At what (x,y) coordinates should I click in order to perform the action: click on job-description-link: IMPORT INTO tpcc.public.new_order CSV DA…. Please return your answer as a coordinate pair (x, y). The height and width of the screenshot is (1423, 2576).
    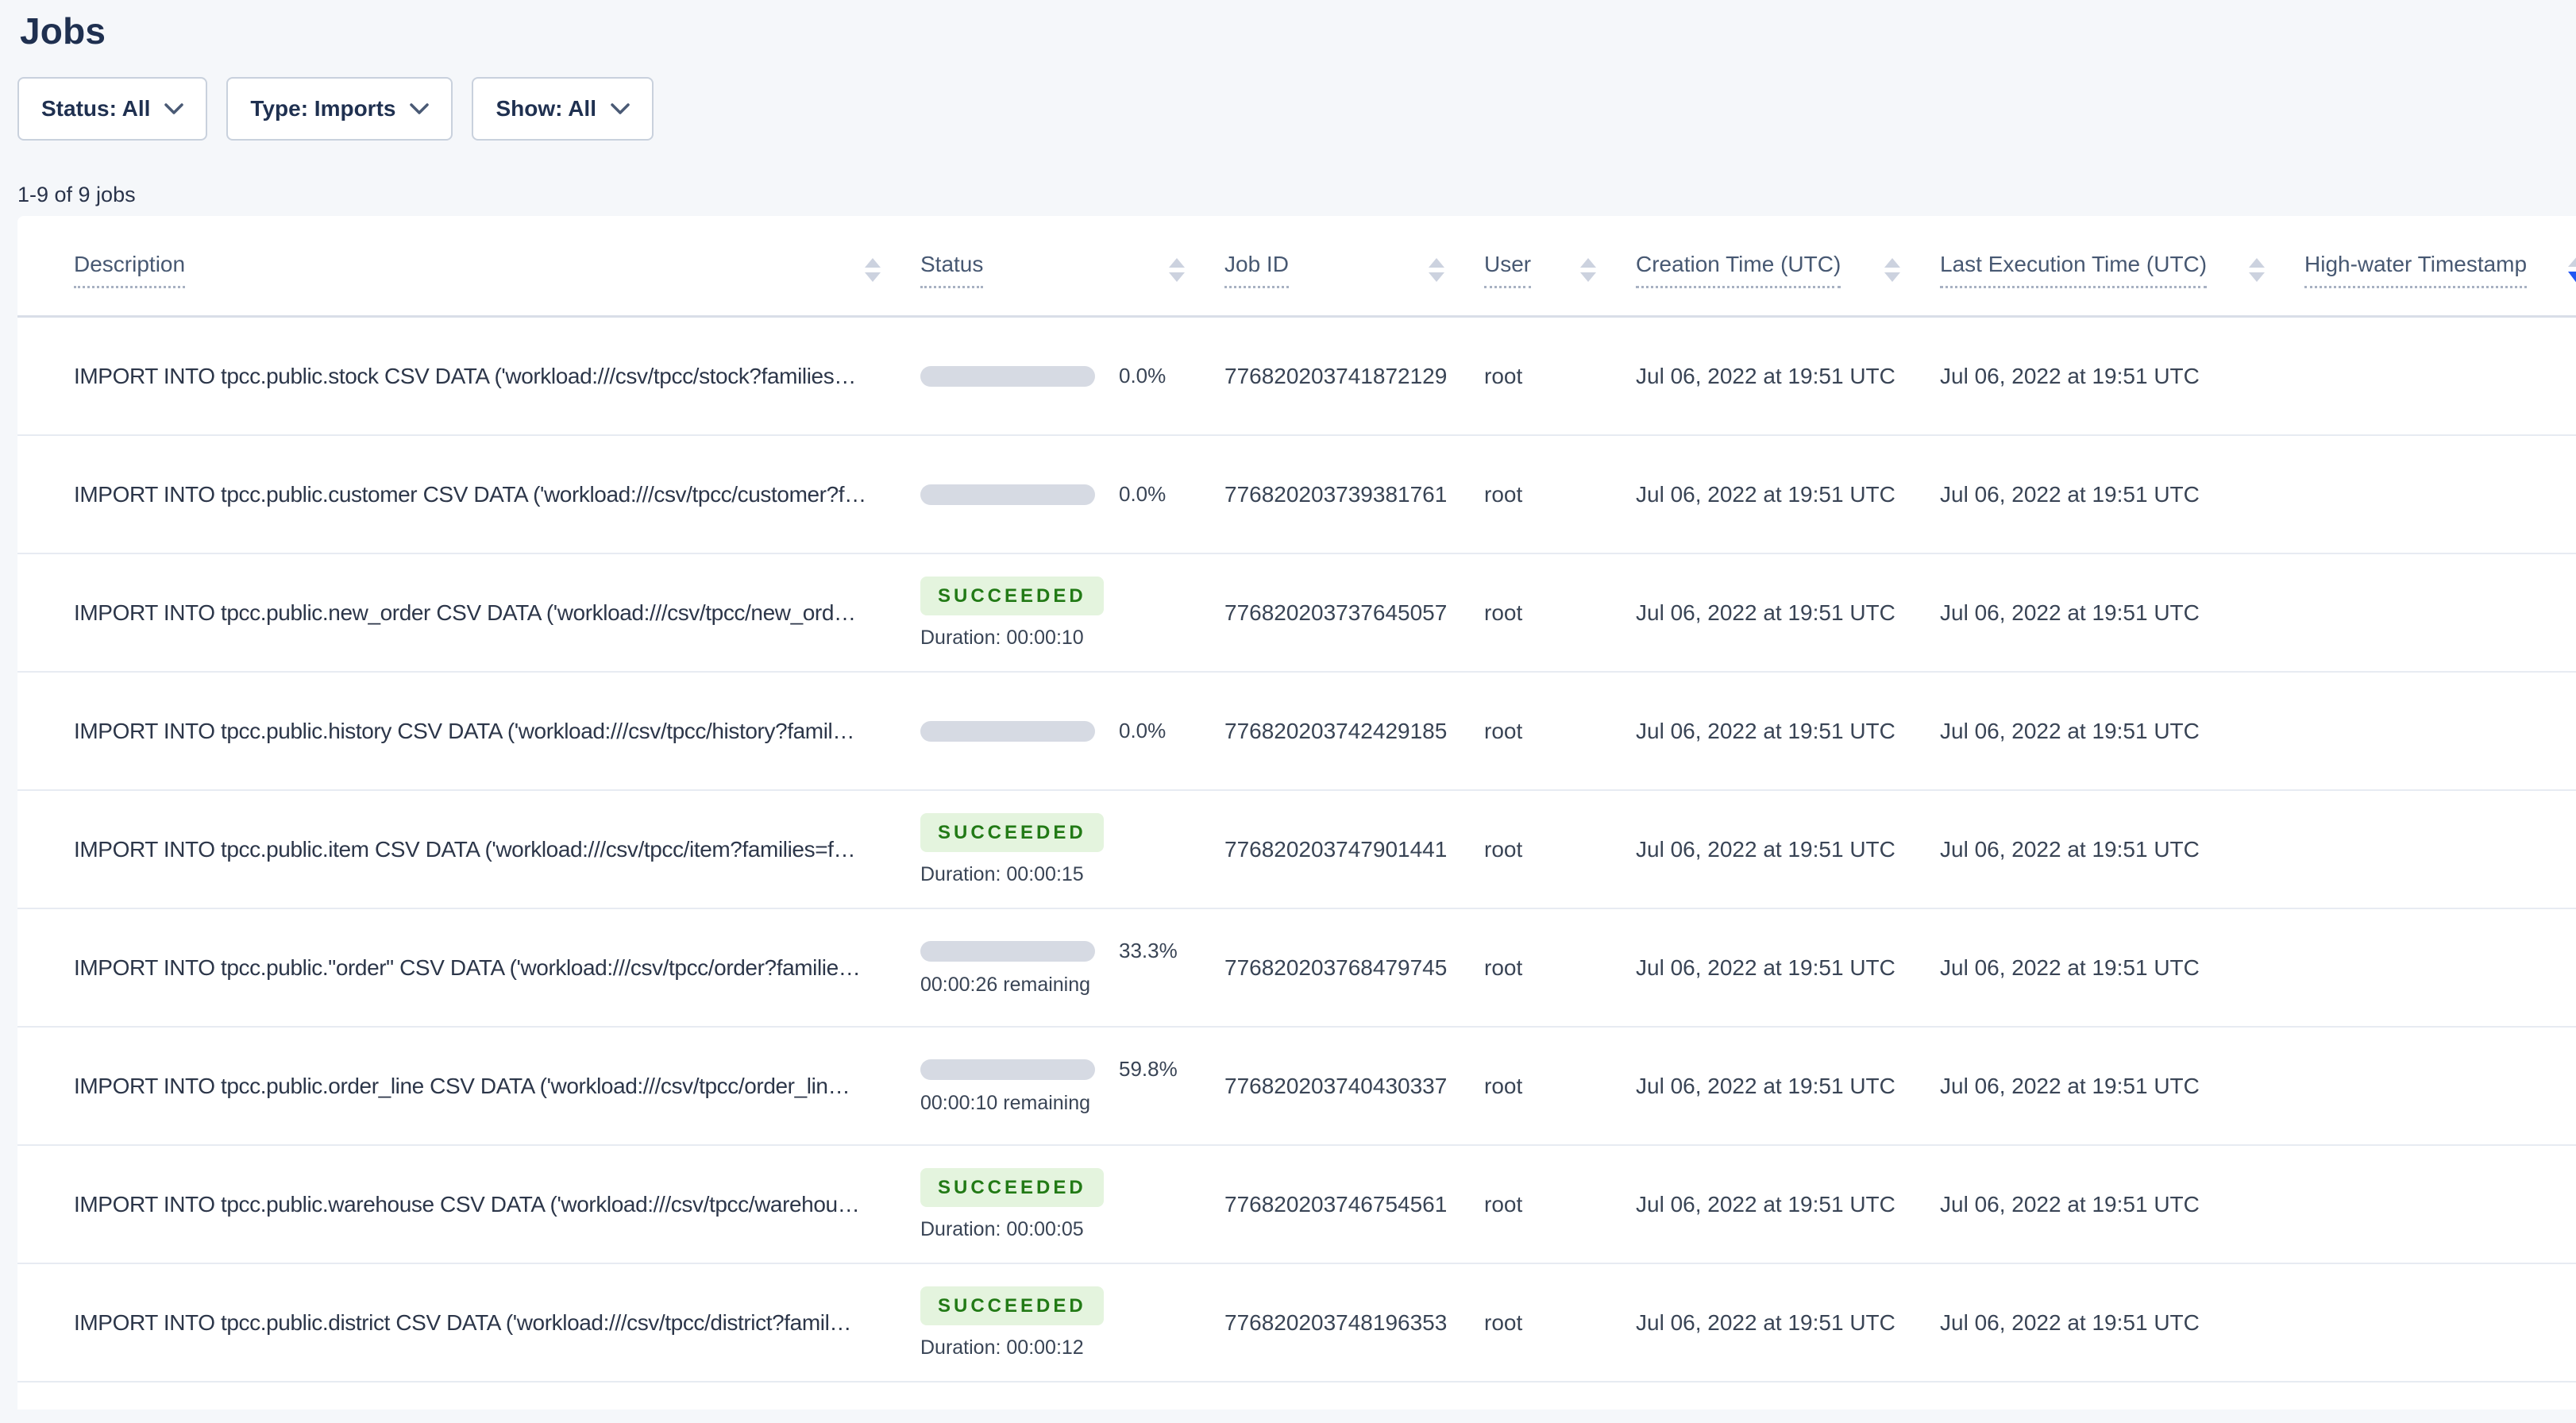
    Looking at the image, I should click on (497, 613).